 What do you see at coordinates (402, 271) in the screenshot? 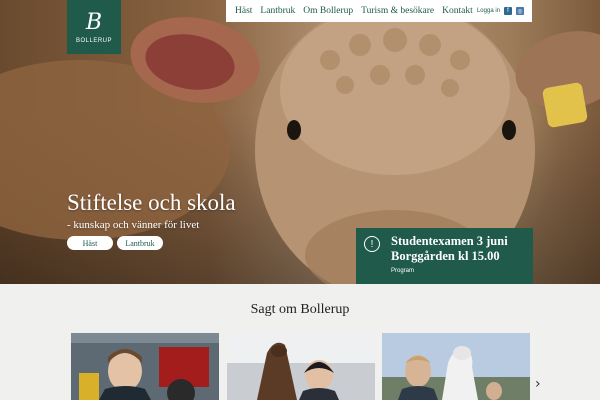
I see `event-program-link: Program` at bounding box center [402, 271].